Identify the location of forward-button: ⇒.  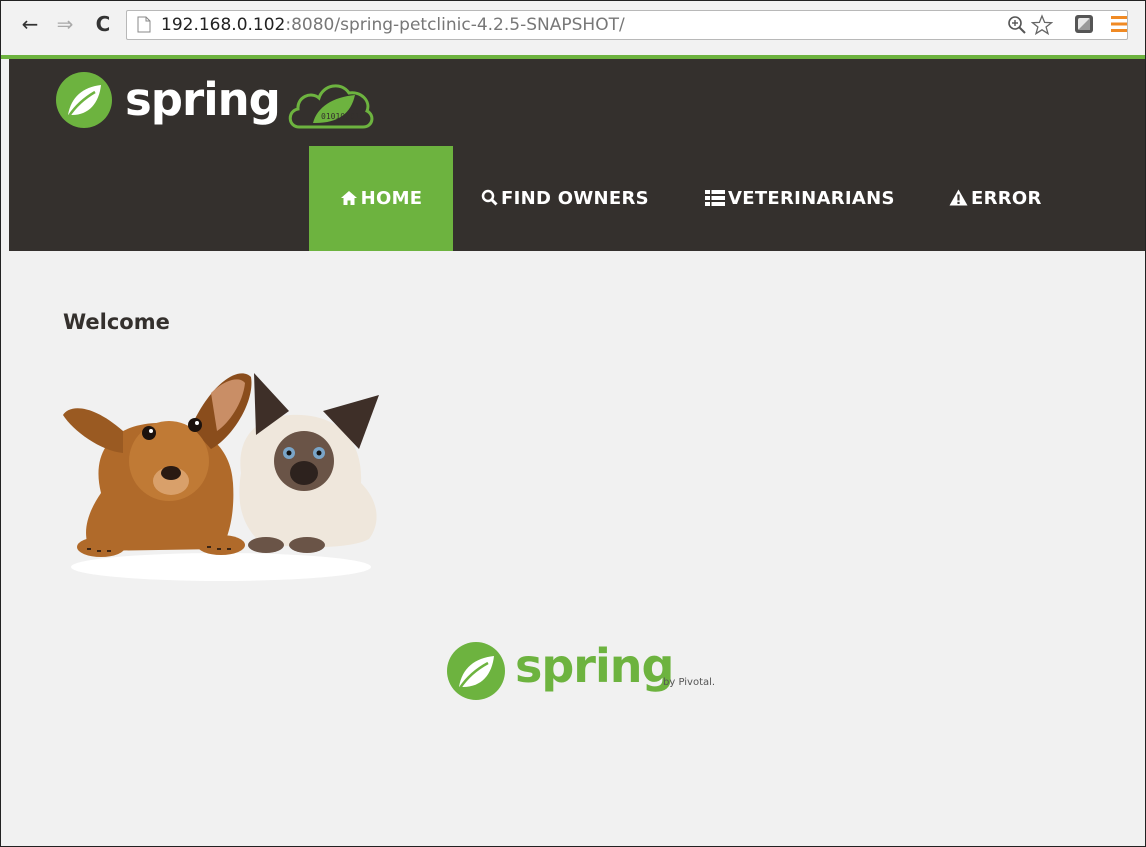
(65, 24).